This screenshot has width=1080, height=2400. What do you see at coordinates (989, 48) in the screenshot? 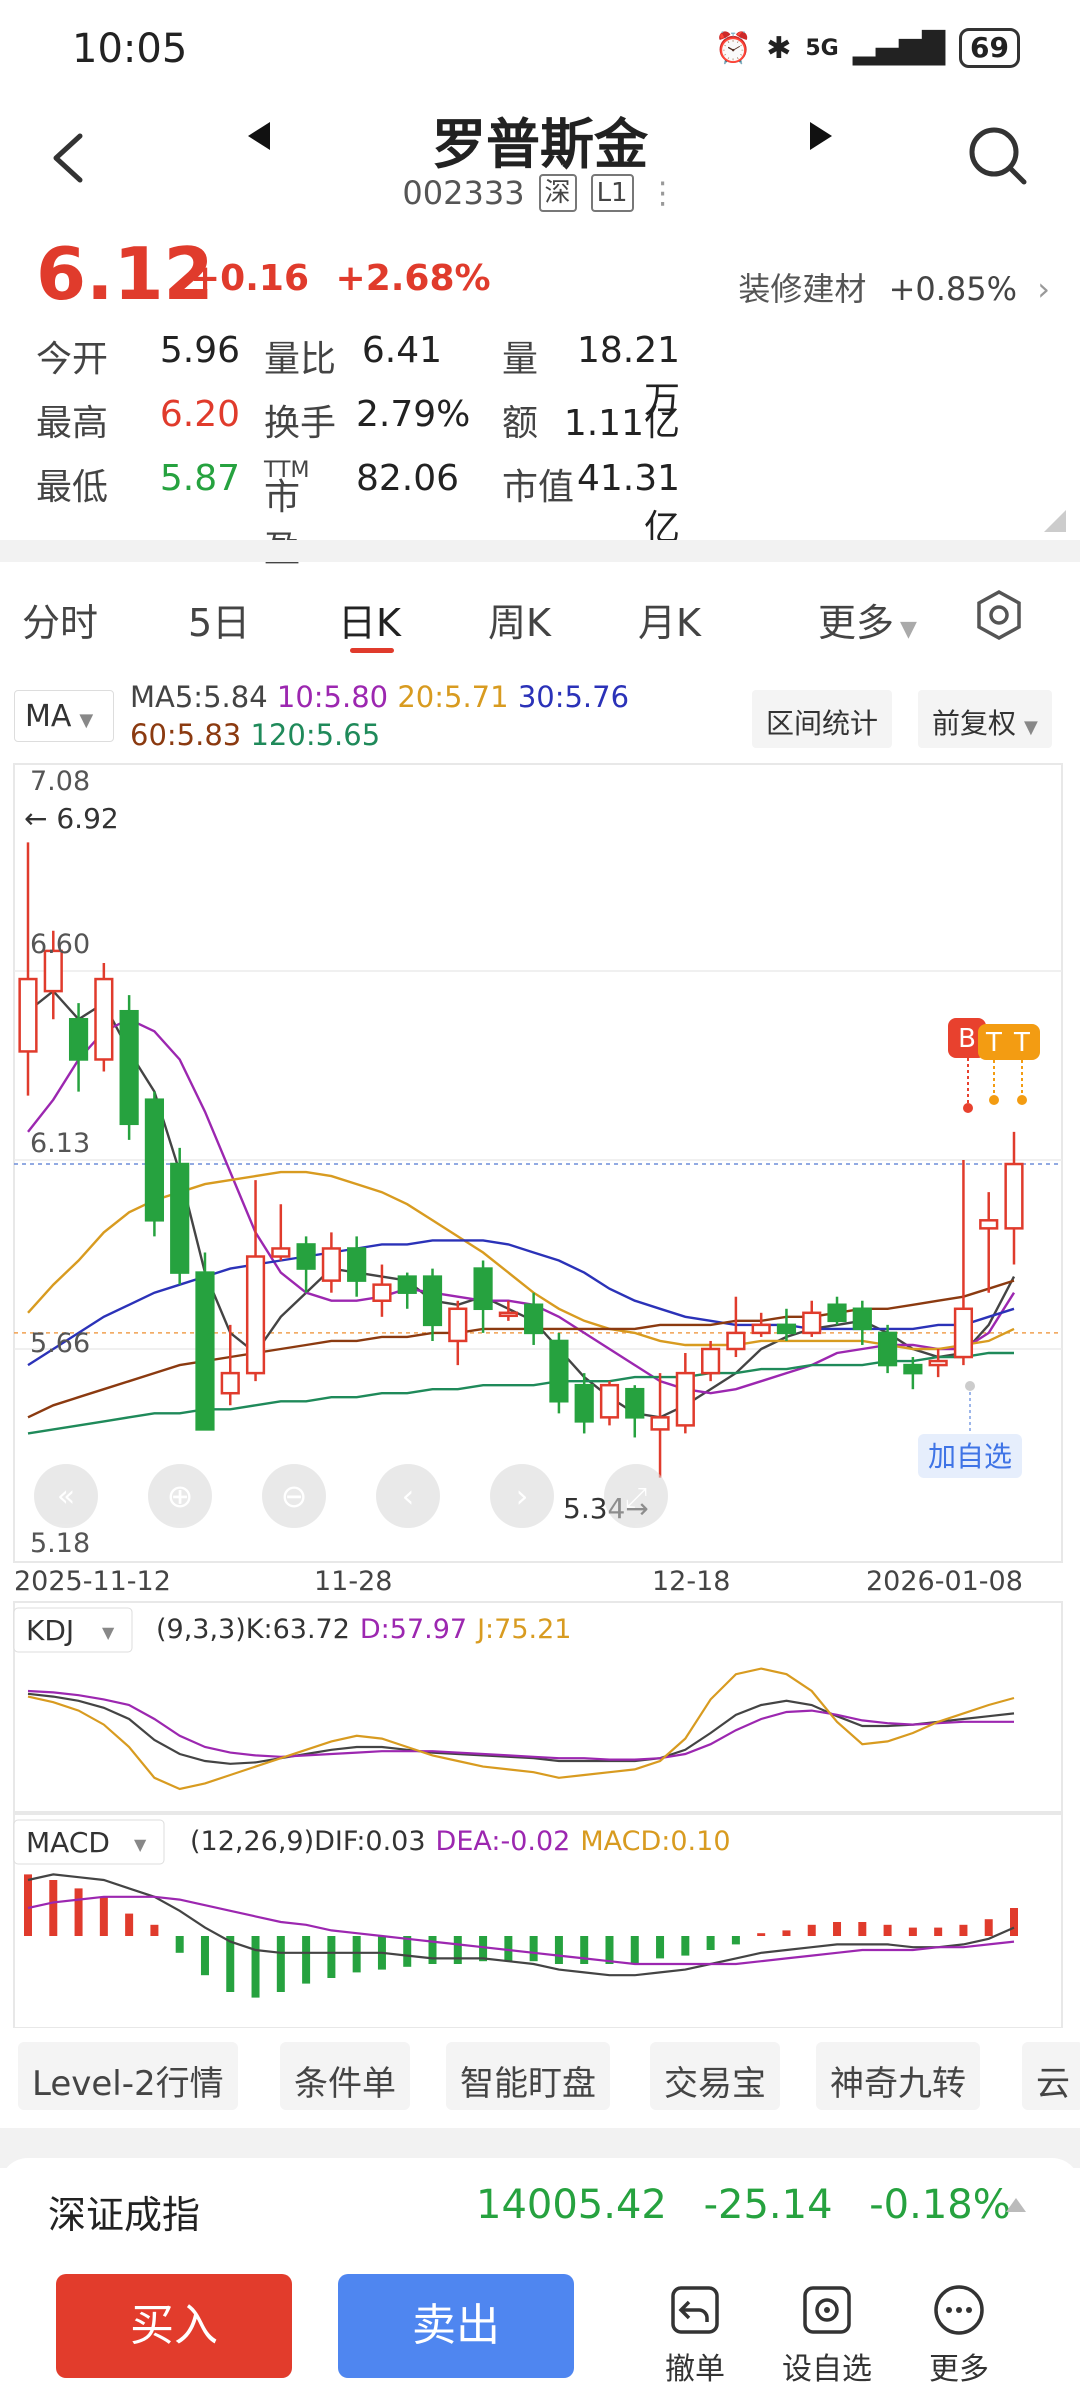
I see `battery-icon: 69` at bounding box center [989, 48].